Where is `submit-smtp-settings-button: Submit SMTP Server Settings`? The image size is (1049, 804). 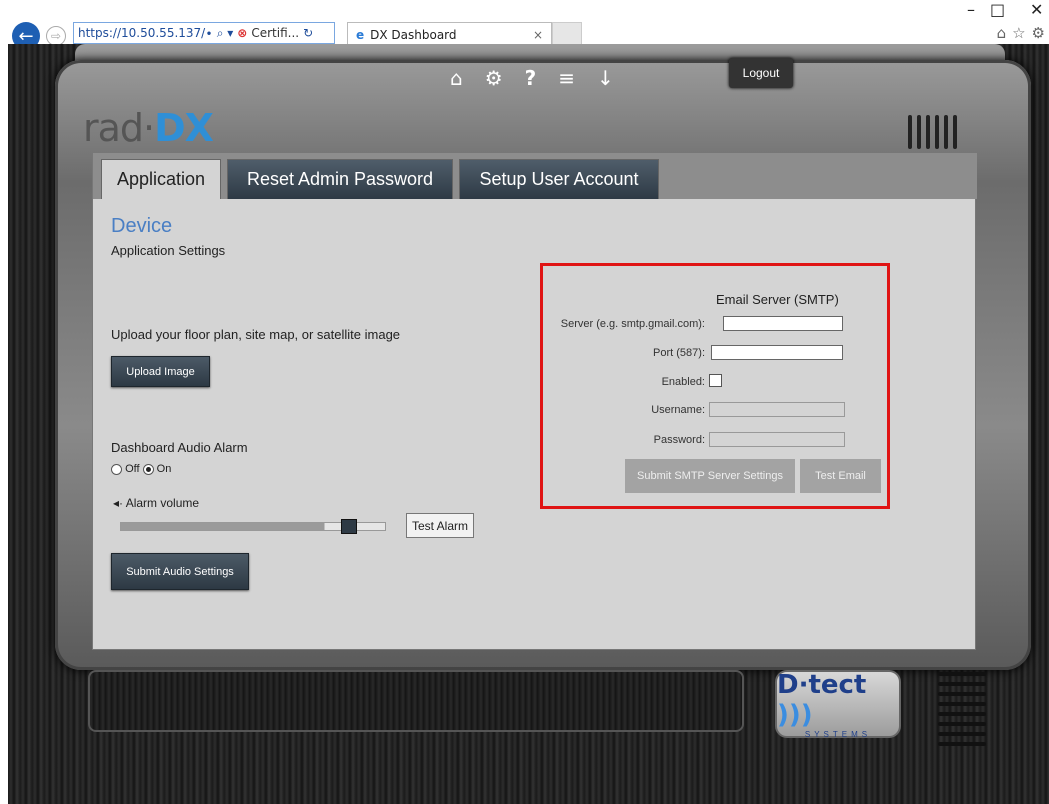 submit-smtp-settings-button: Submit SMTP Server Settings is located at coordinates (710, 476).